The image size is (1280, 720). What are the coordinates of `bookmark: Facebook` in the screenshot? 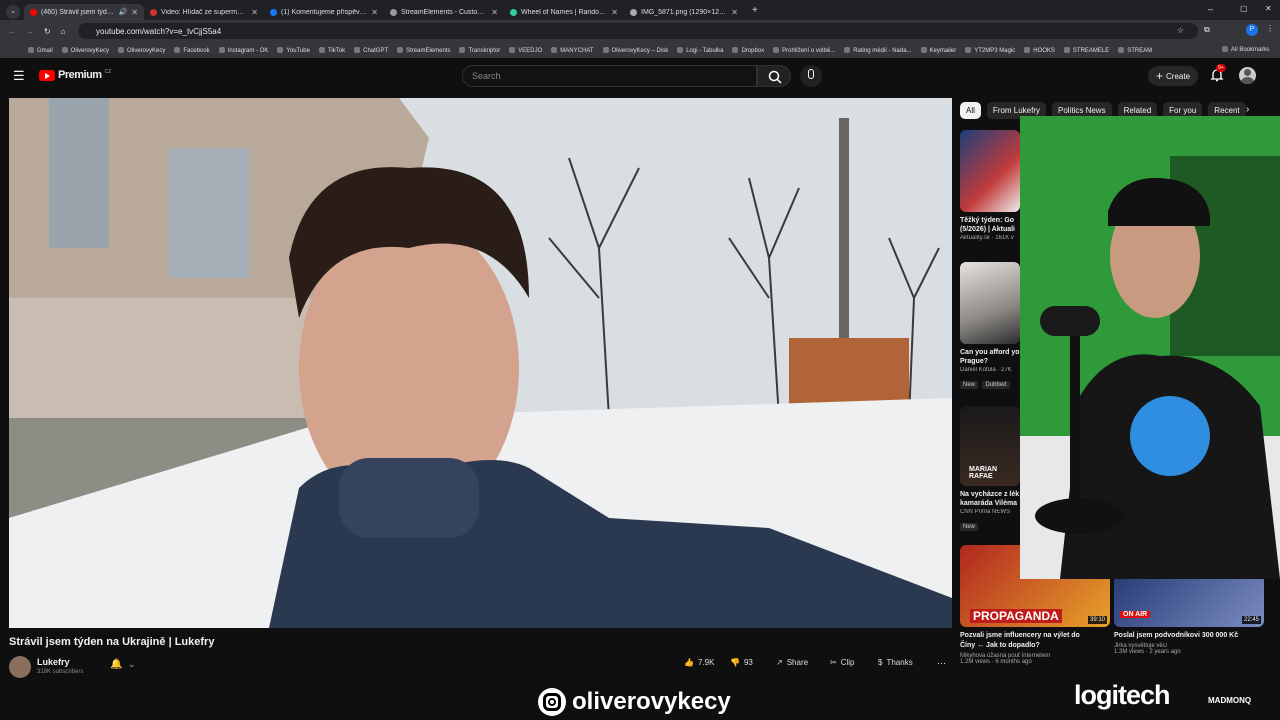 It's located at (191, 50).